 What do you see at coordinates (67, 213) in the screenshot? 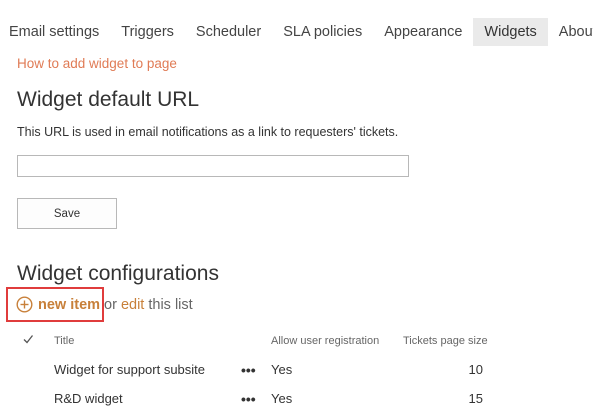
I see `save-button: Save` at bounding box center [67, 213].